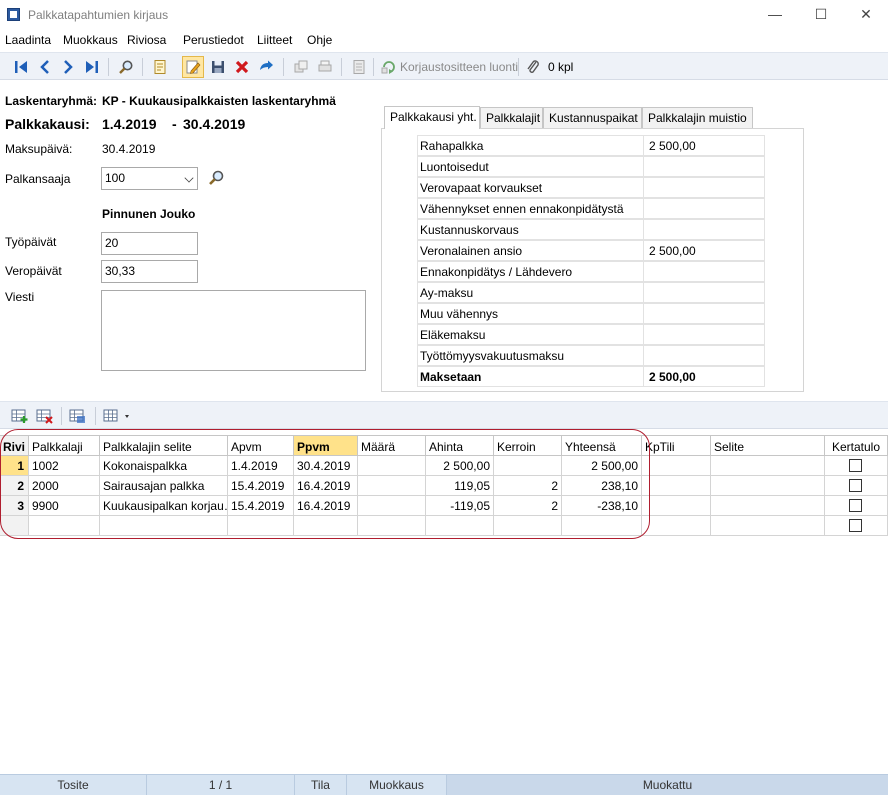 The height and width of the screenshot is (795, 888). Describe the element at coordinates (326, 466) in the screenshot. I see `table-cell-ppvm: 30.4.2019` at that location.